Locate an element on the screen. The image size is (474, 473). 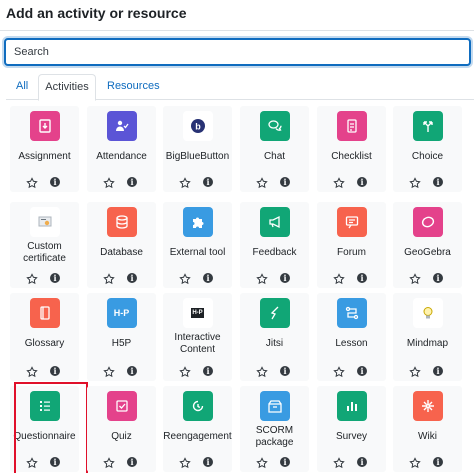
activity-card-forum: Forum i is located at coordinates (351, 245).